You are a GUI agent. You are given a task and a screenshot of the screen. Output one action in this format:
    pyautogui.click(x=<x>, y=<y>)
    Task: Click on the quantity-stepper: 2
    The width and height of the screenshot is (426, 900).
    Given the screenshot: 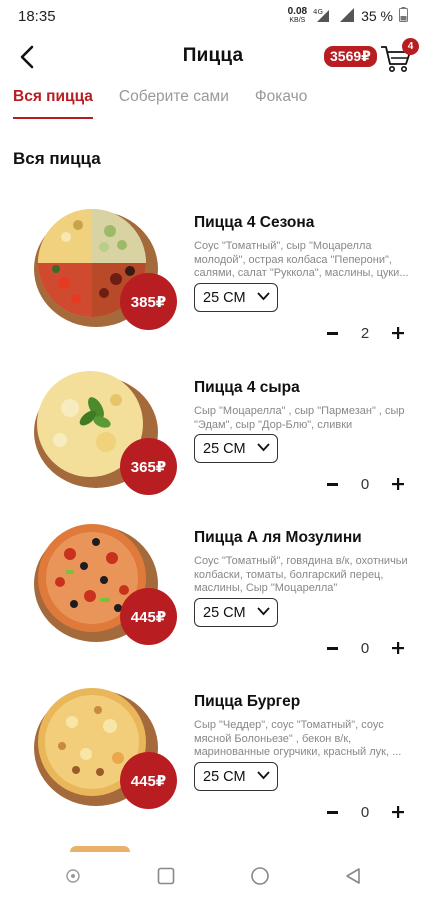 What is the action you would take?
    pyautogui.click(x=365, y=333)
    